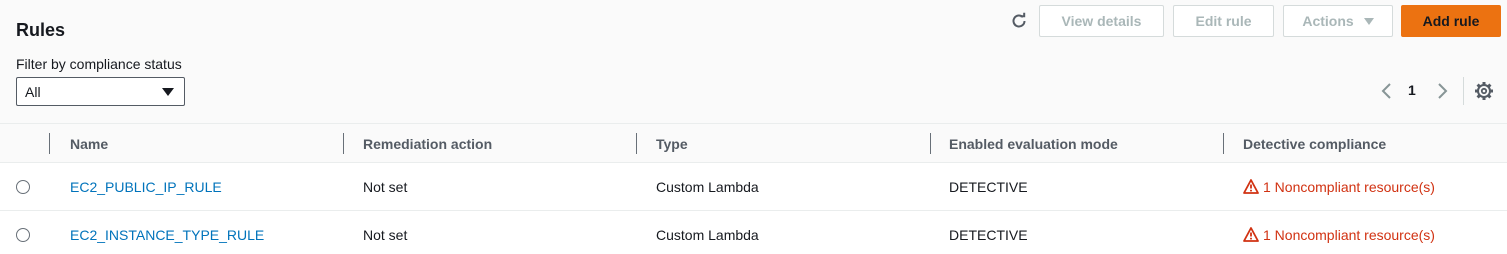 The width and height of the screenshot is (1507, 254). Describe the element at coordinates (41, 30) in the screenshot. I see `page-title: Rules` at that location.